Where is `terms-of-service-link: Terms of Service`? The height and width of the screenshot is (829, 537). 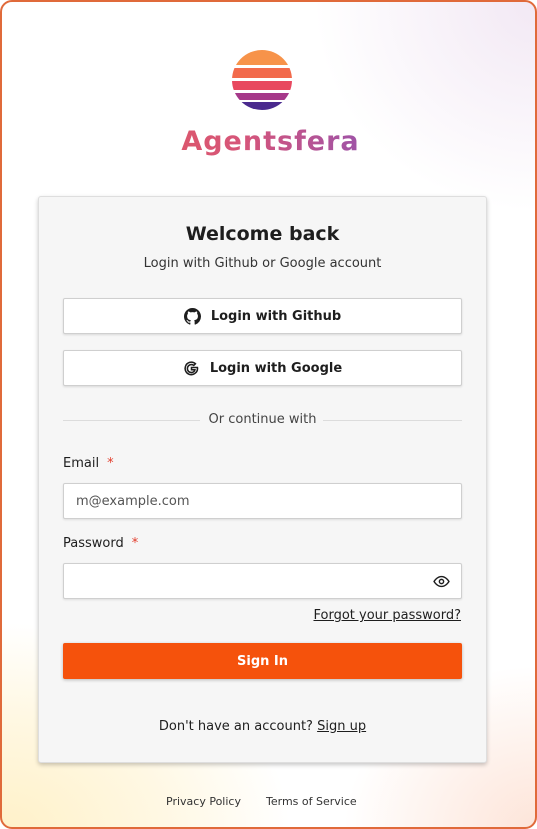
terms-of-service-link: Terms of Service is located at coordinates (311, 801).